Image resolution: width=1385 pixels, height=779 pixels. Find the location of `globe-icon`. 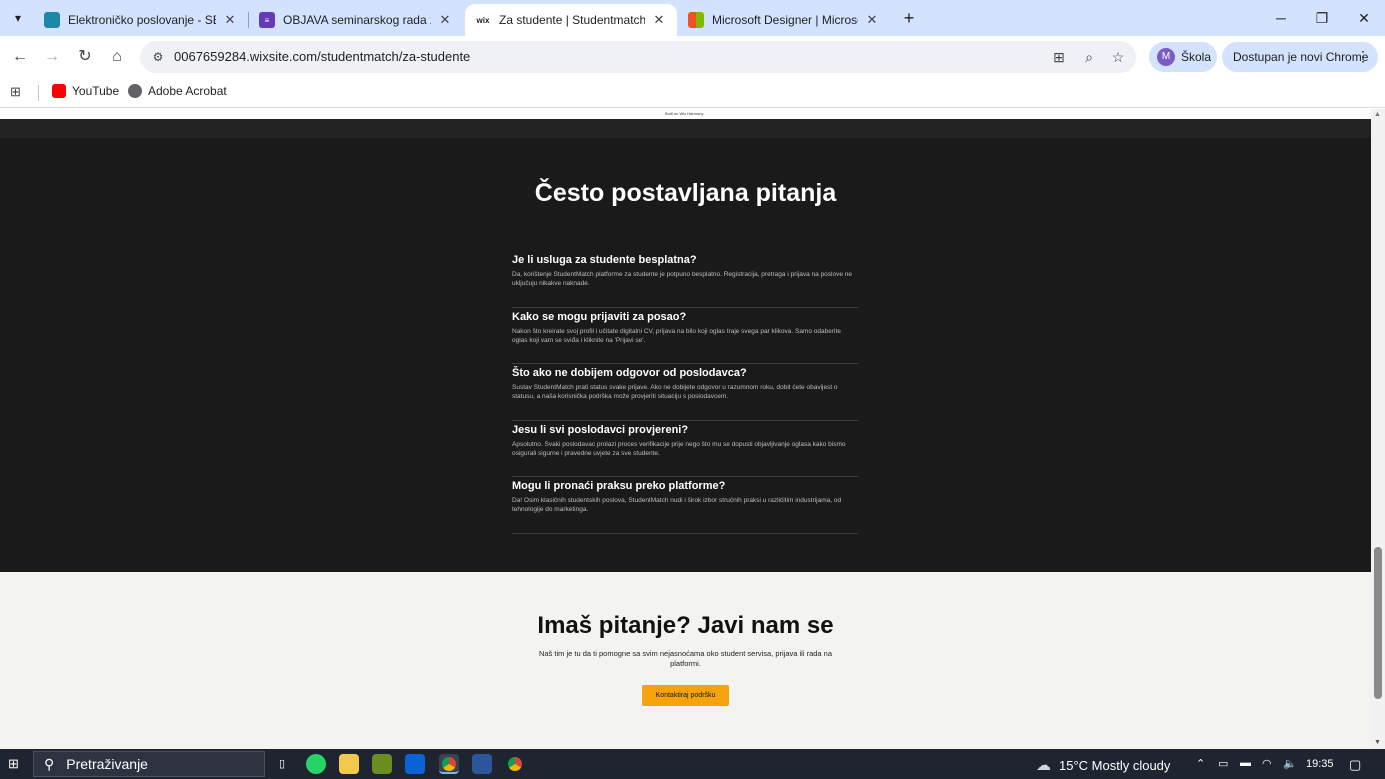

globe-icon is located at coordinates (135, 91).